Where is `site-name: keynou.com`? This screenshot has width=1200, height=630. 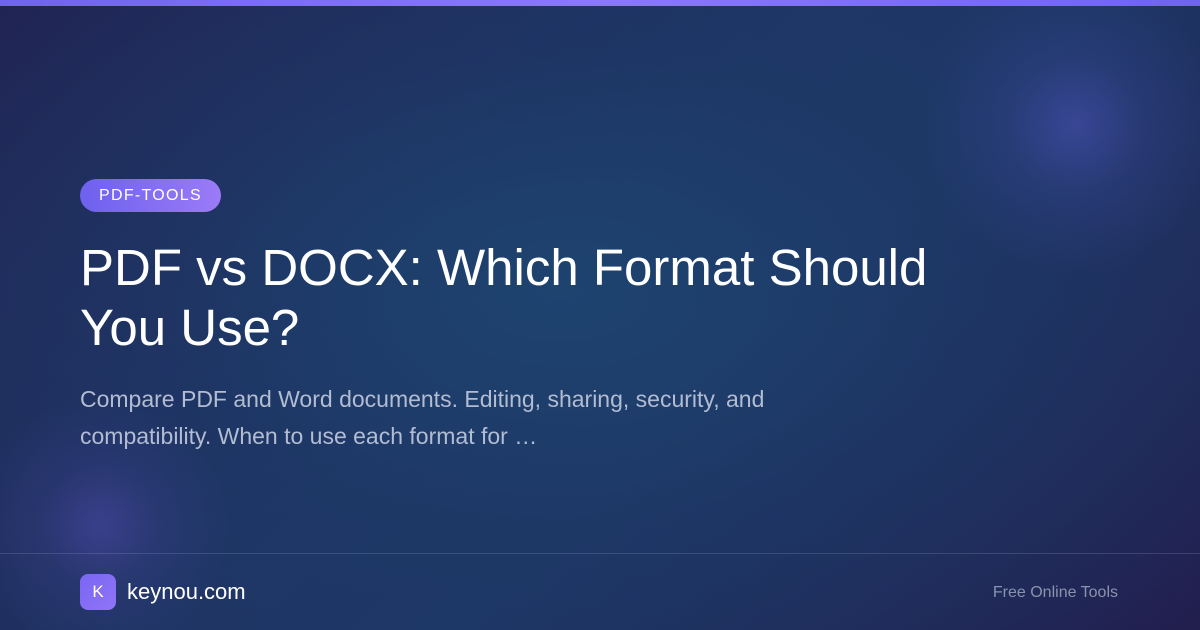 site-name: keynou.com is located at coordinates (186, 591).